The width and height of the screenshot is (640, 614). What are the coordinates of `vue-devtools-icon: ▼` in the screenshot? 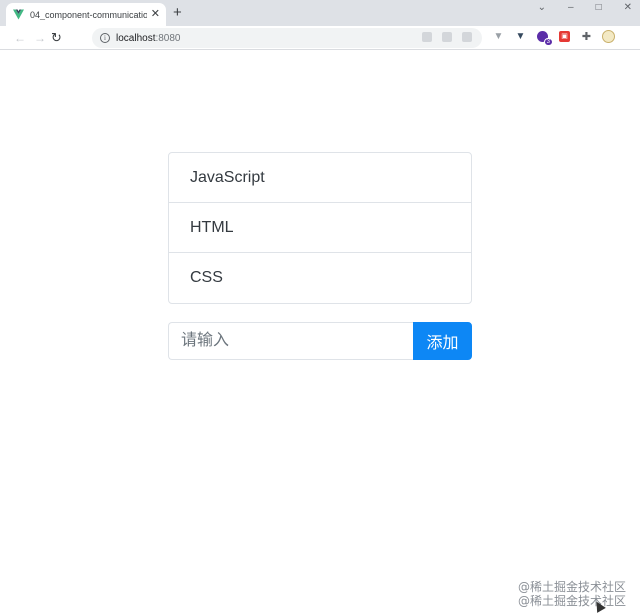 It's located at (520, 36).